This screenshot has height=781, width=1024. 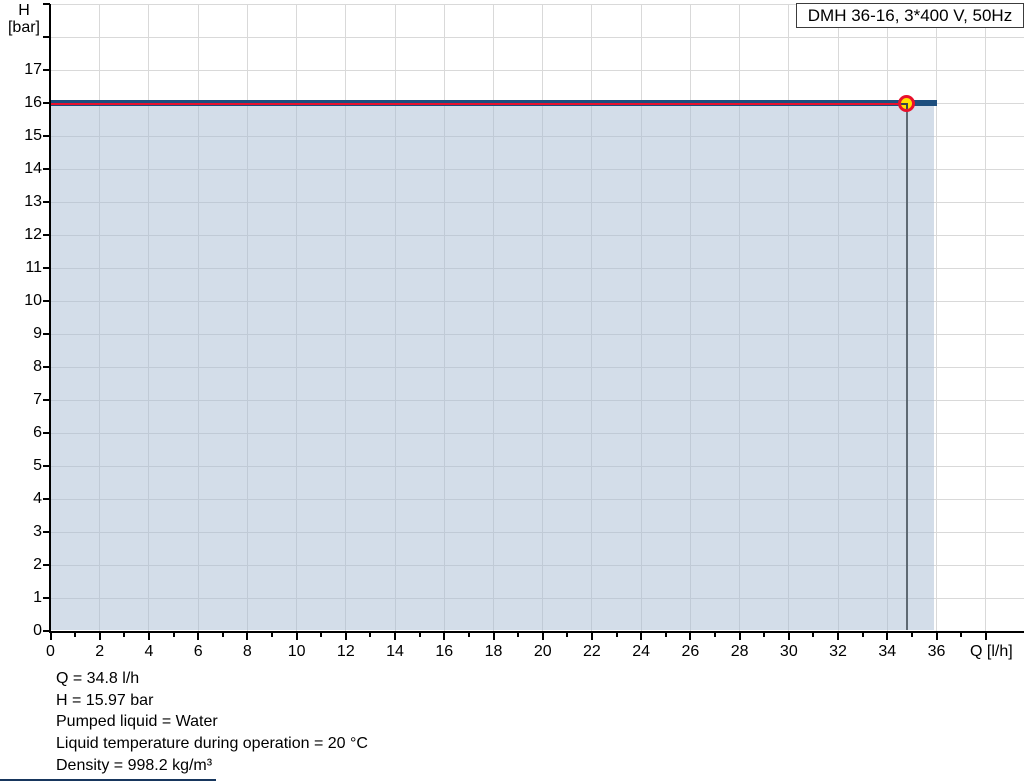 What do you see at coordinates (100, 651) in the screenshot?
I see `x-axis-tick-label: 2` at bounding box center [100, 651].